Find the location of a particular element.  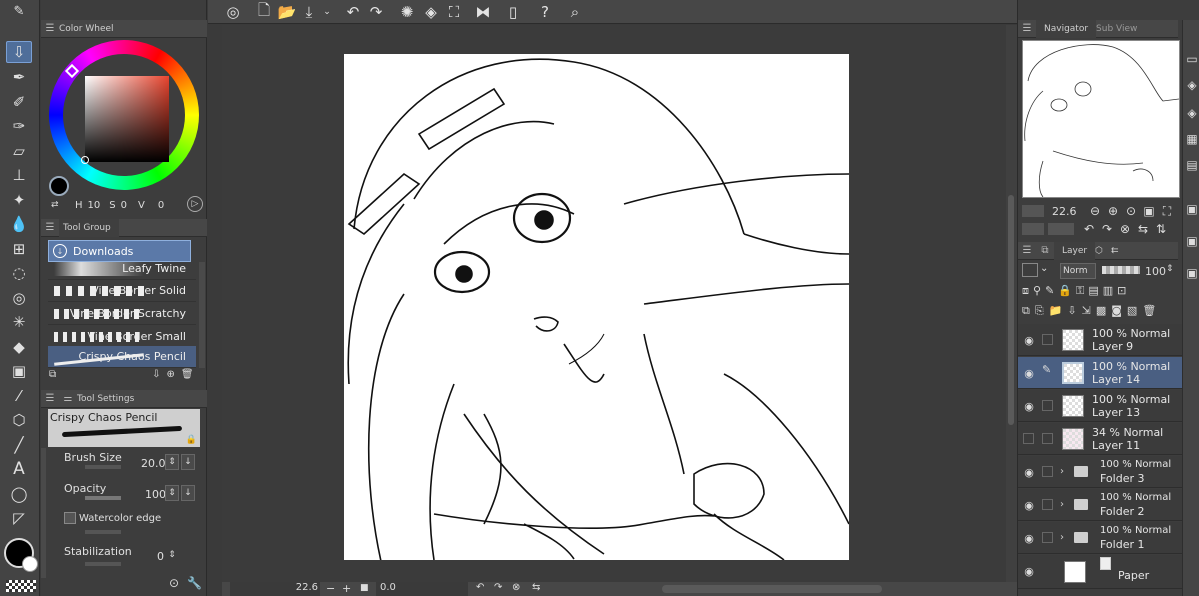

tab-history: ⇇ is located at coordinates (1119, 251).